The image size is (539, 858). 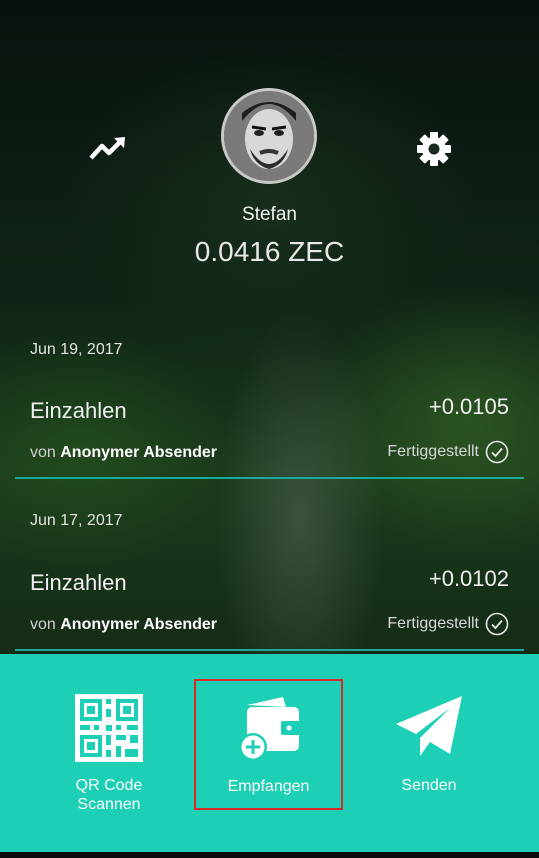 I want to click on transaction-date: Jun 19, 2017, so click(x=76, y=349).